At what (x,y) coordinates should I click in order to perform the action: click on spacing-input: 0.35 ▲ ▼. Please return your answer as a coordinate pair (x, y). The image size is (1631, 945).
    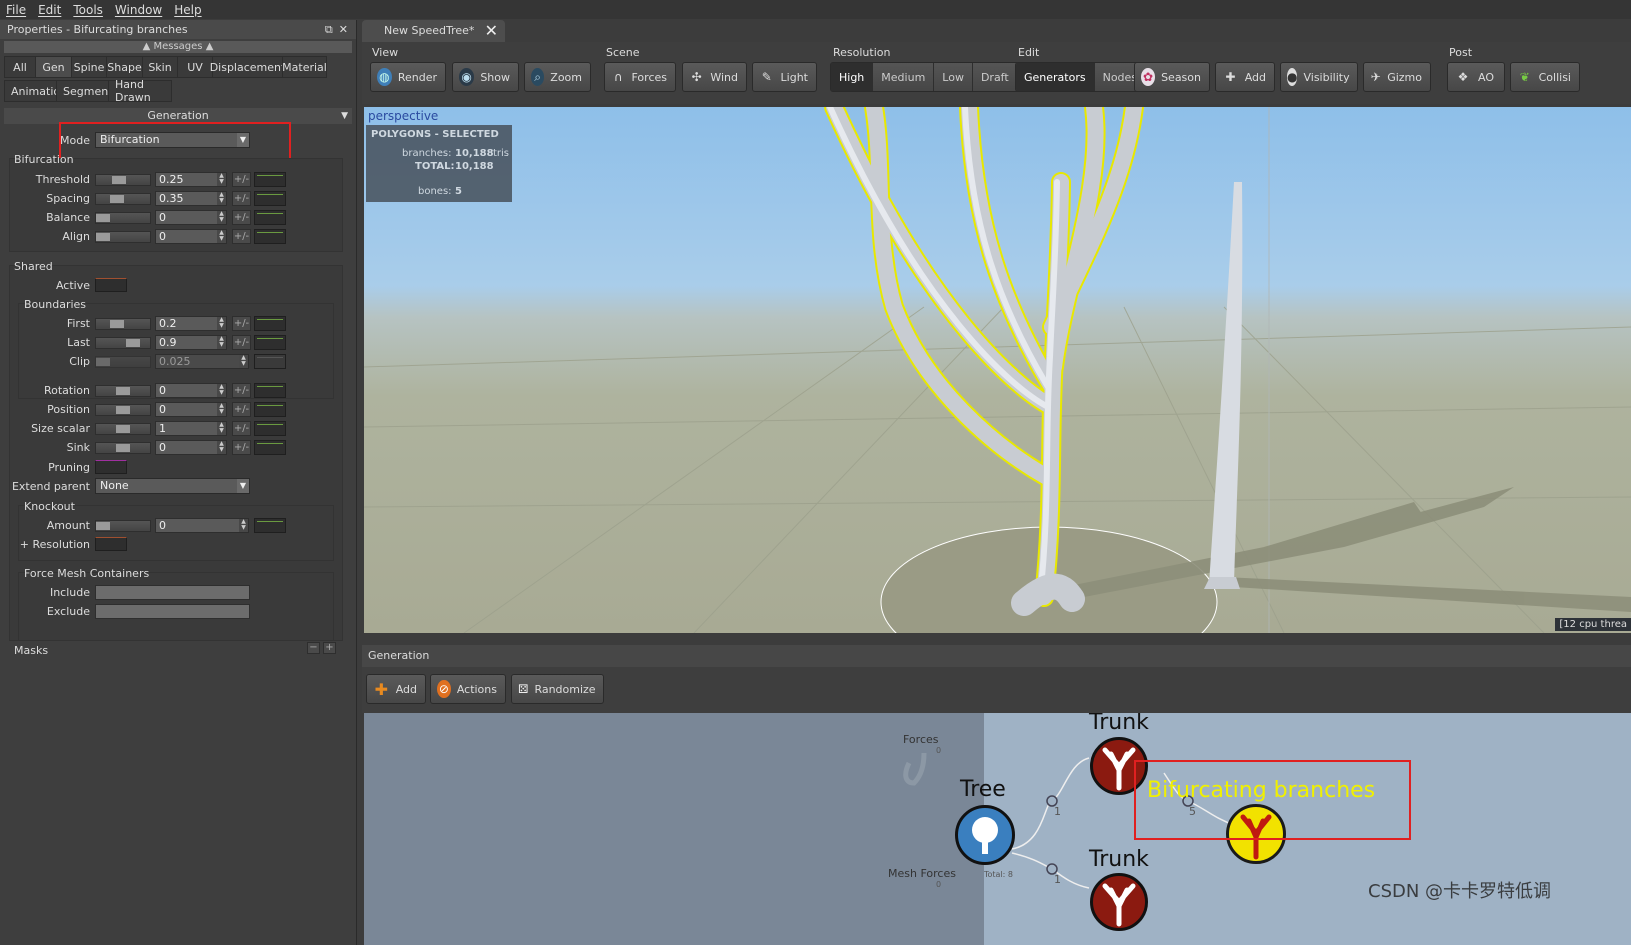
    Looking at the image, I should click on (191, 198).